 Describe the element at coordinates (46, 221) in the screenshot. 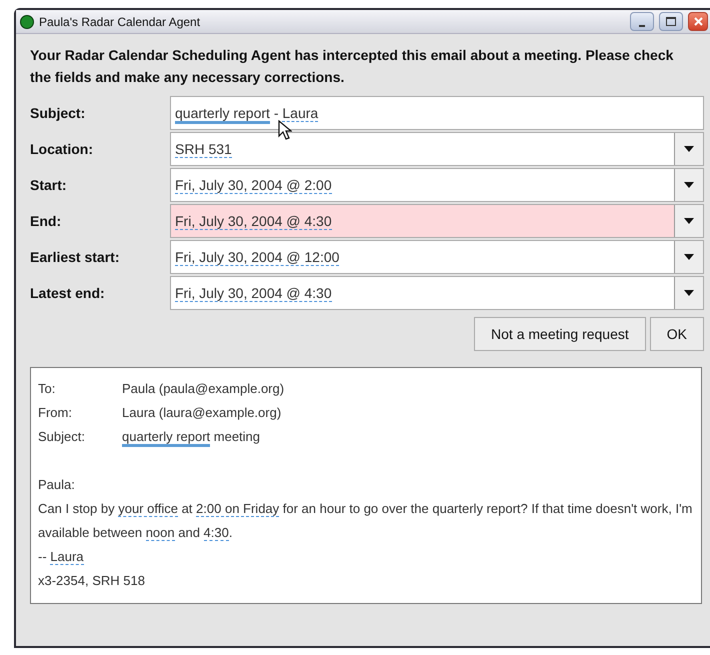

I see `field-label: End:` at that location.